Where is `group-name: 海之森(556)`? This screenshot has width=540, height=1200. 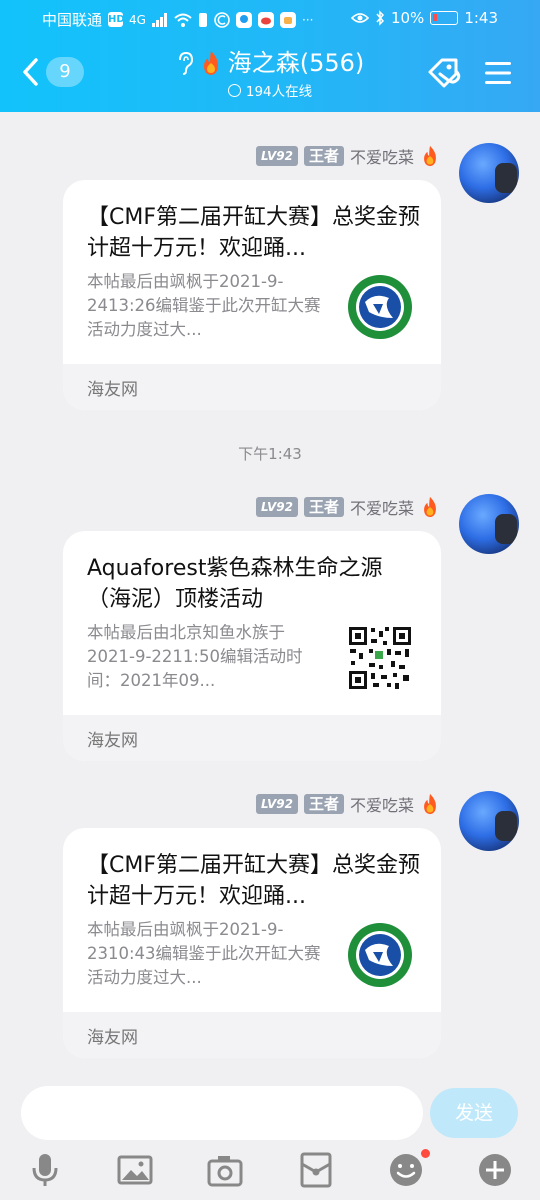
group-name: 海之森(556) is located at coordinates (296, 63).